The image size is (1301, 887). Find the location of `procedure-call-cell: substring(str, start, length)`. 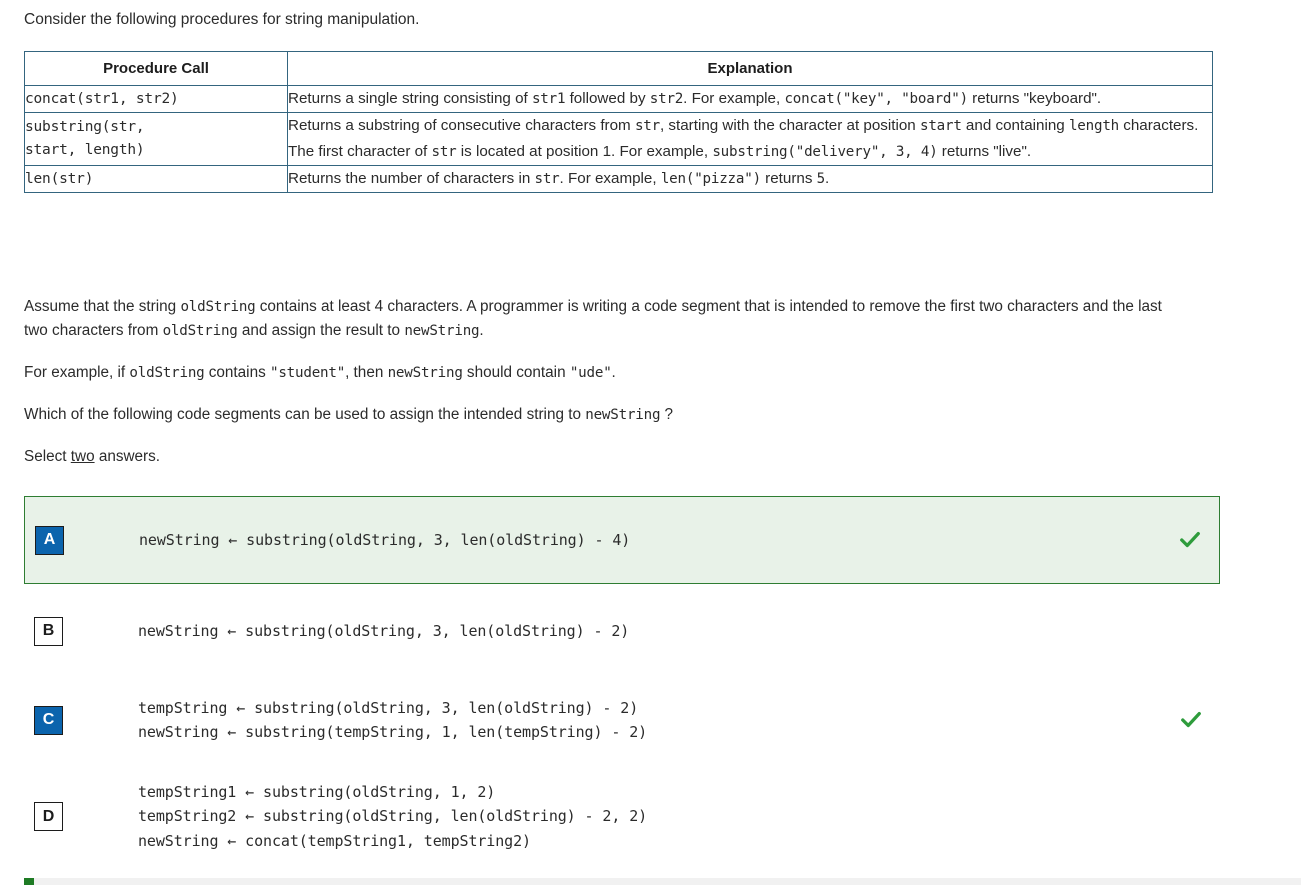

procedure-call-cell: substring(str, start, length) is located at coordinates (156, 139).